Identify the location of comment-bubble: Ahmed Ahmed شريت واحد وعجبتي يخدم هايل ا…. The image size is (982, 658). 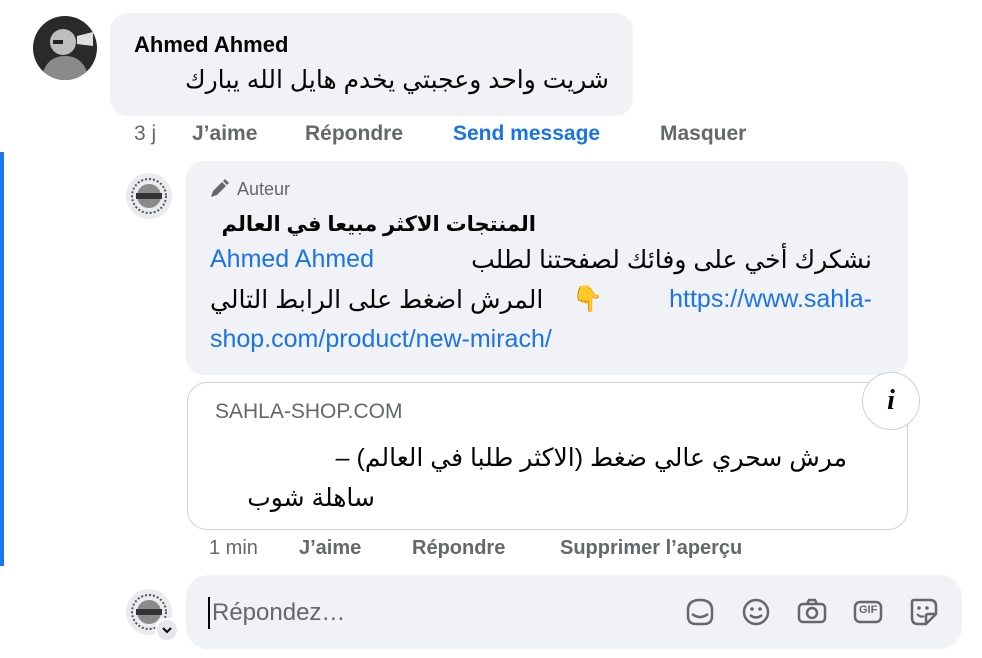
(371, 64).